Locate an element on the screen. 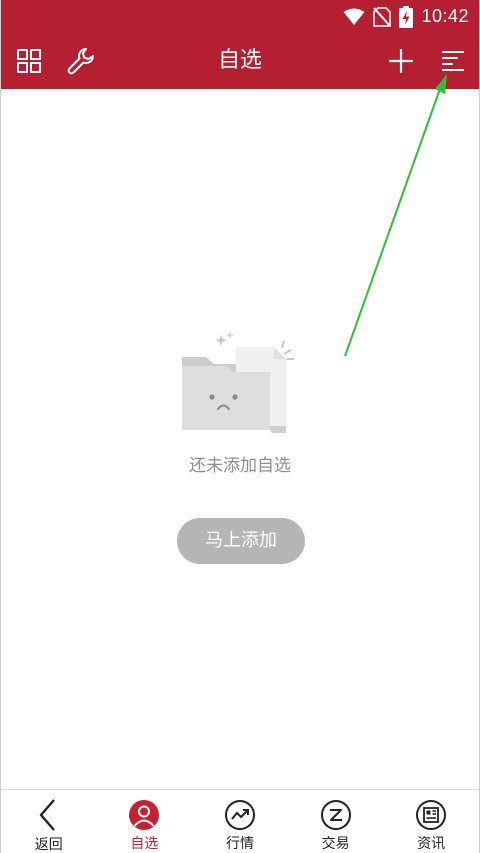 The height and width of the screenshot is (853, 480). add-now-button: 马上添加 is located at coordinates (241, 541).